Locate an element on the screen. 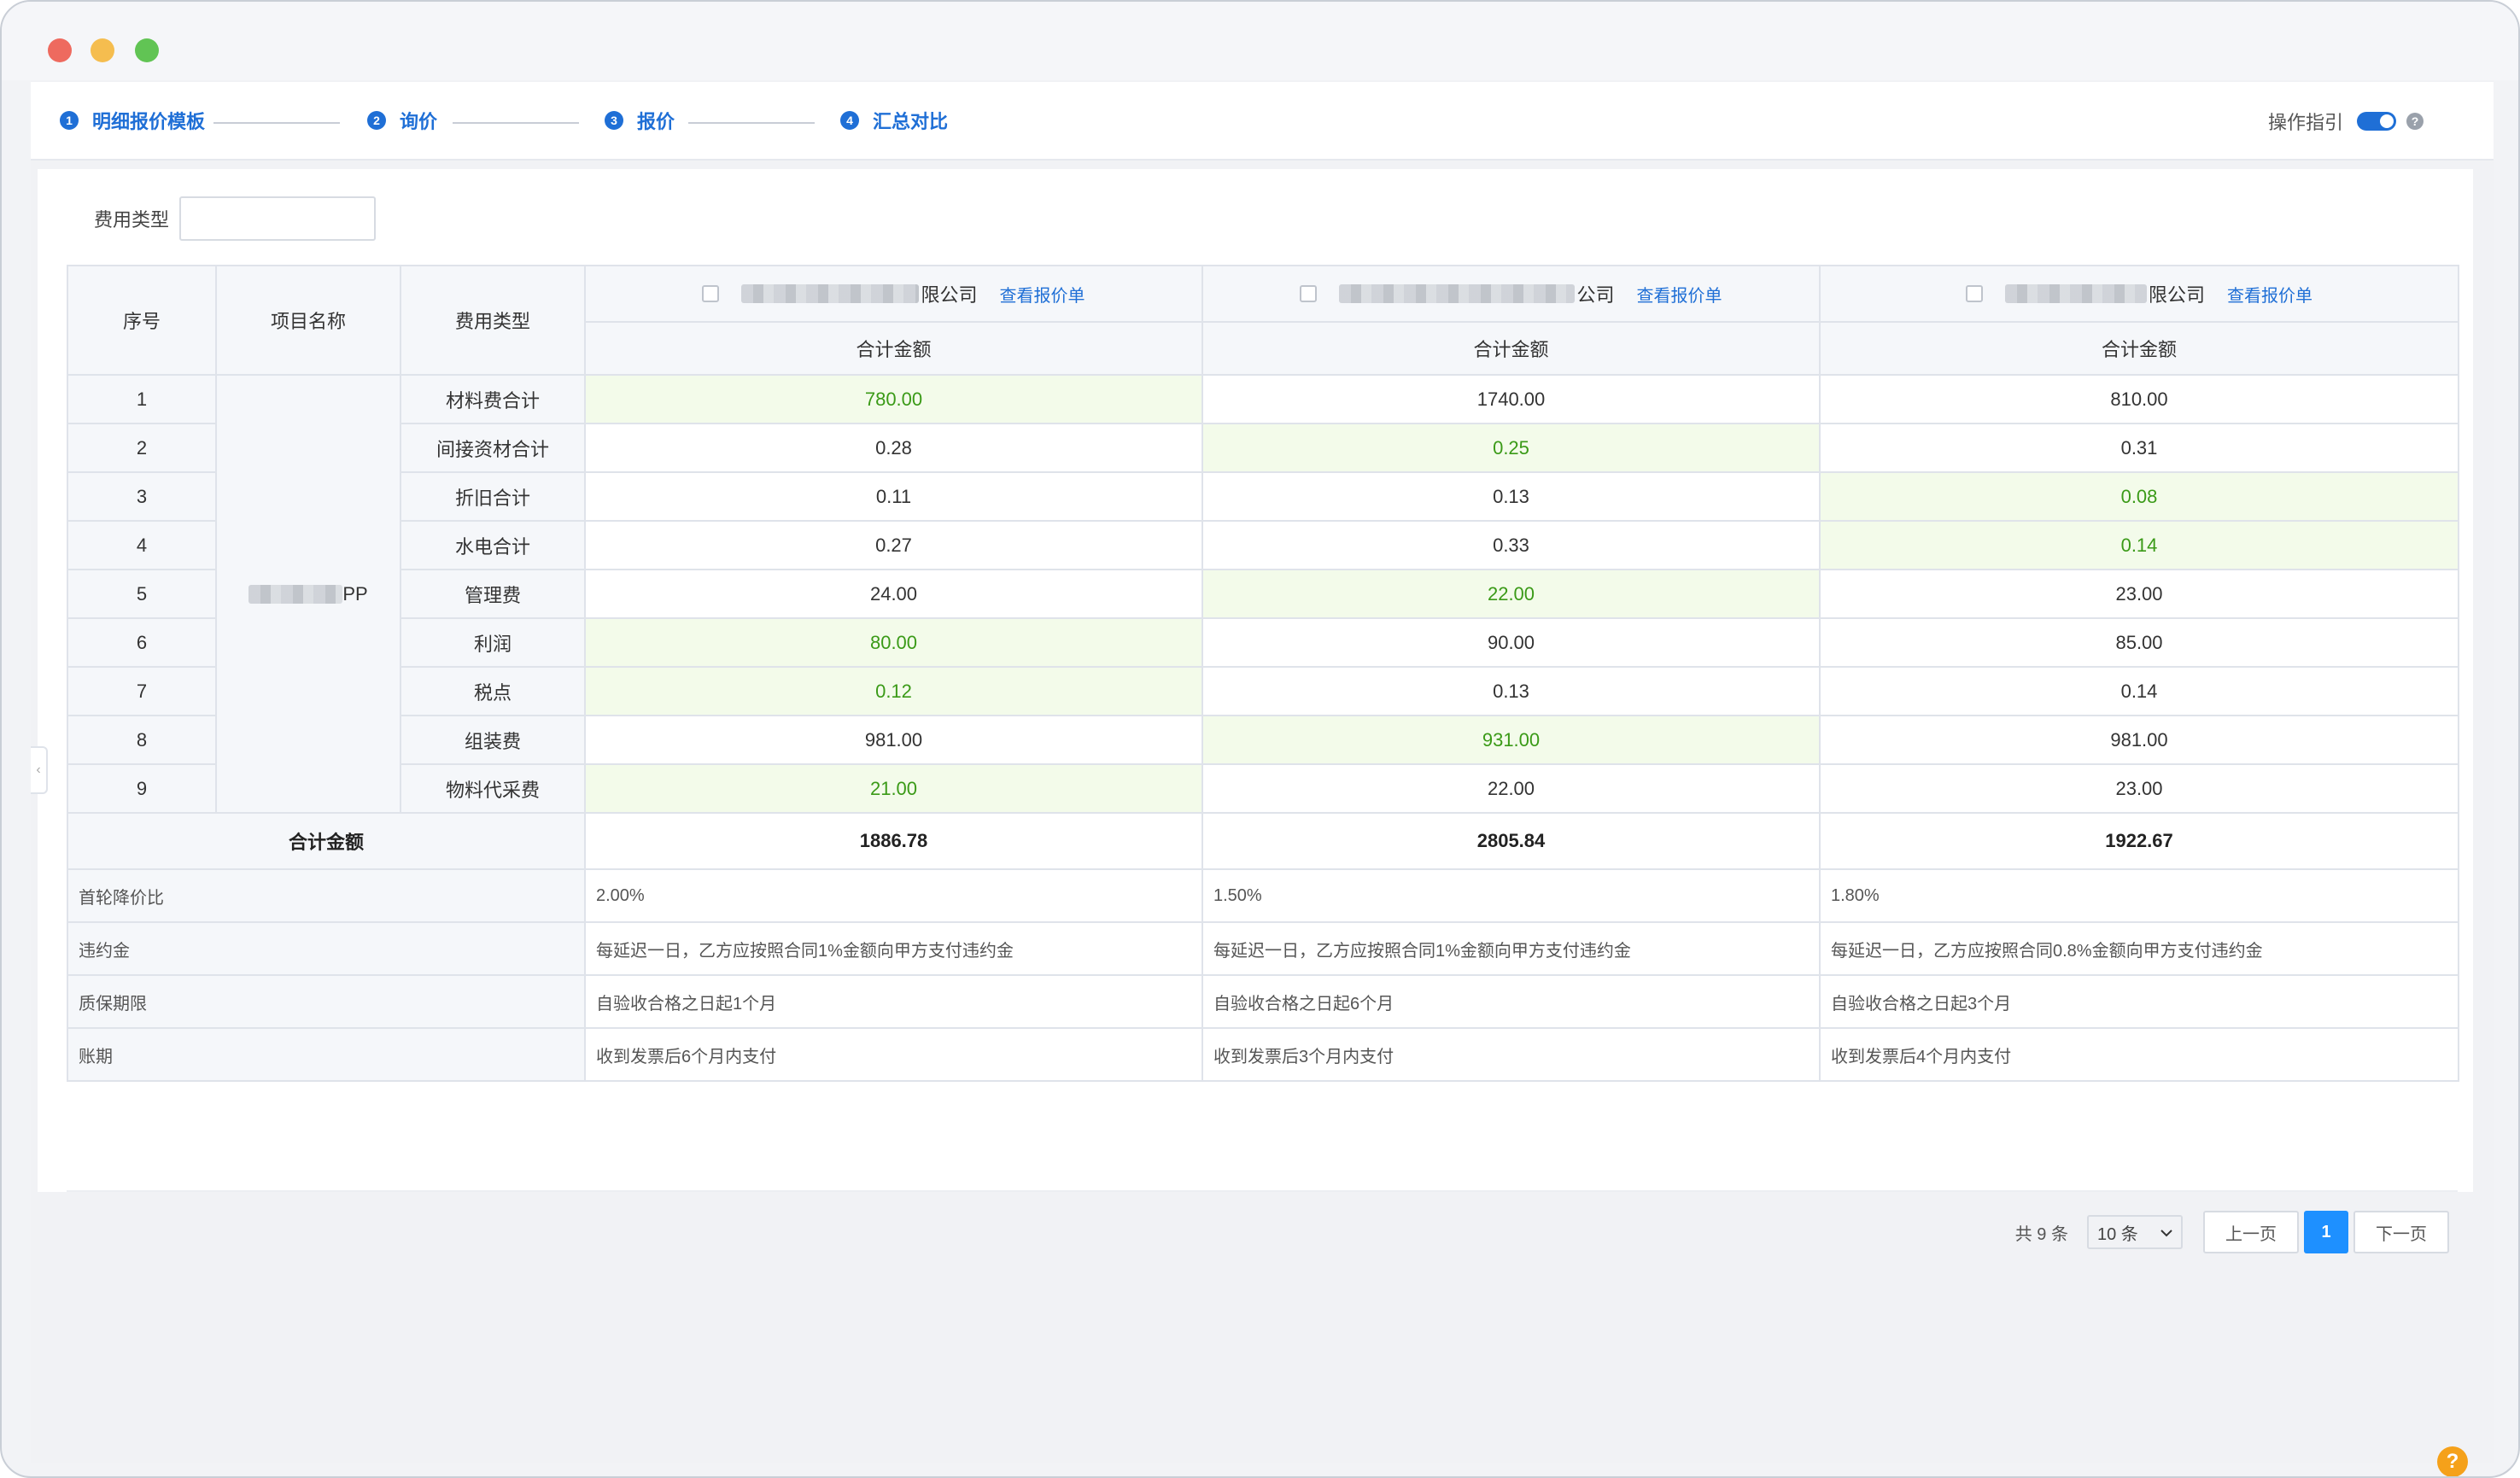  next-page-button: 下一页 is located at coordinates (2401, 1232).